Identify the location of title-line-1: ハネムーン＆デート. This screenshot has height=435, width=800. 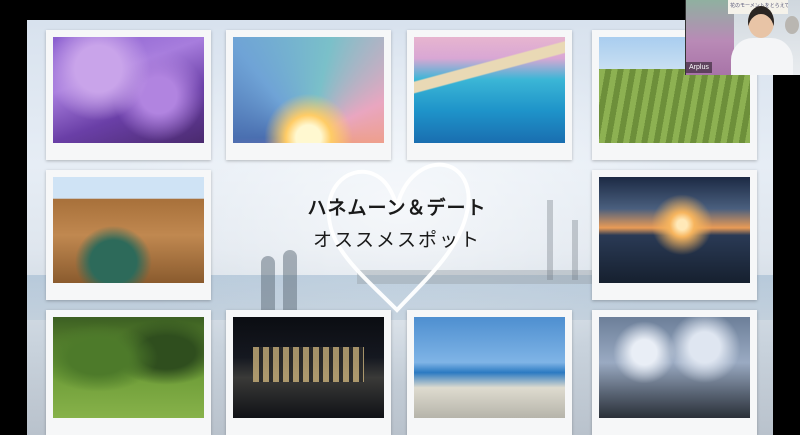
(397, 208).